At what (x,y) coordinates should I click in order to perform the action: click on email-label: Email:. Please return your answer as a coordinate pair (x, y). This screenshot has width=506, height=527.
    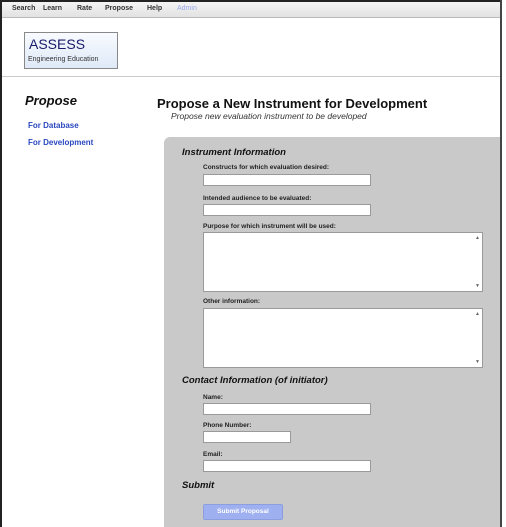
    Looking at the image, I should click on (213, 454).